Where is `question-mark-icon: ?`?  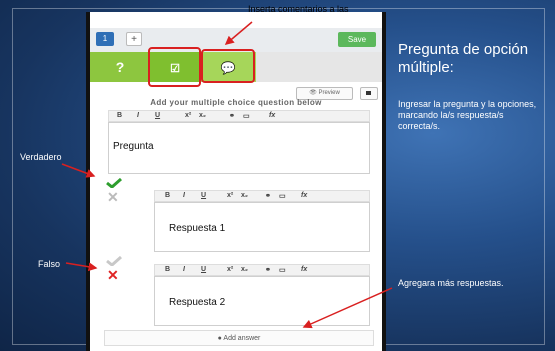
question-mark-icon: ? is located at coordinates (120, 67).